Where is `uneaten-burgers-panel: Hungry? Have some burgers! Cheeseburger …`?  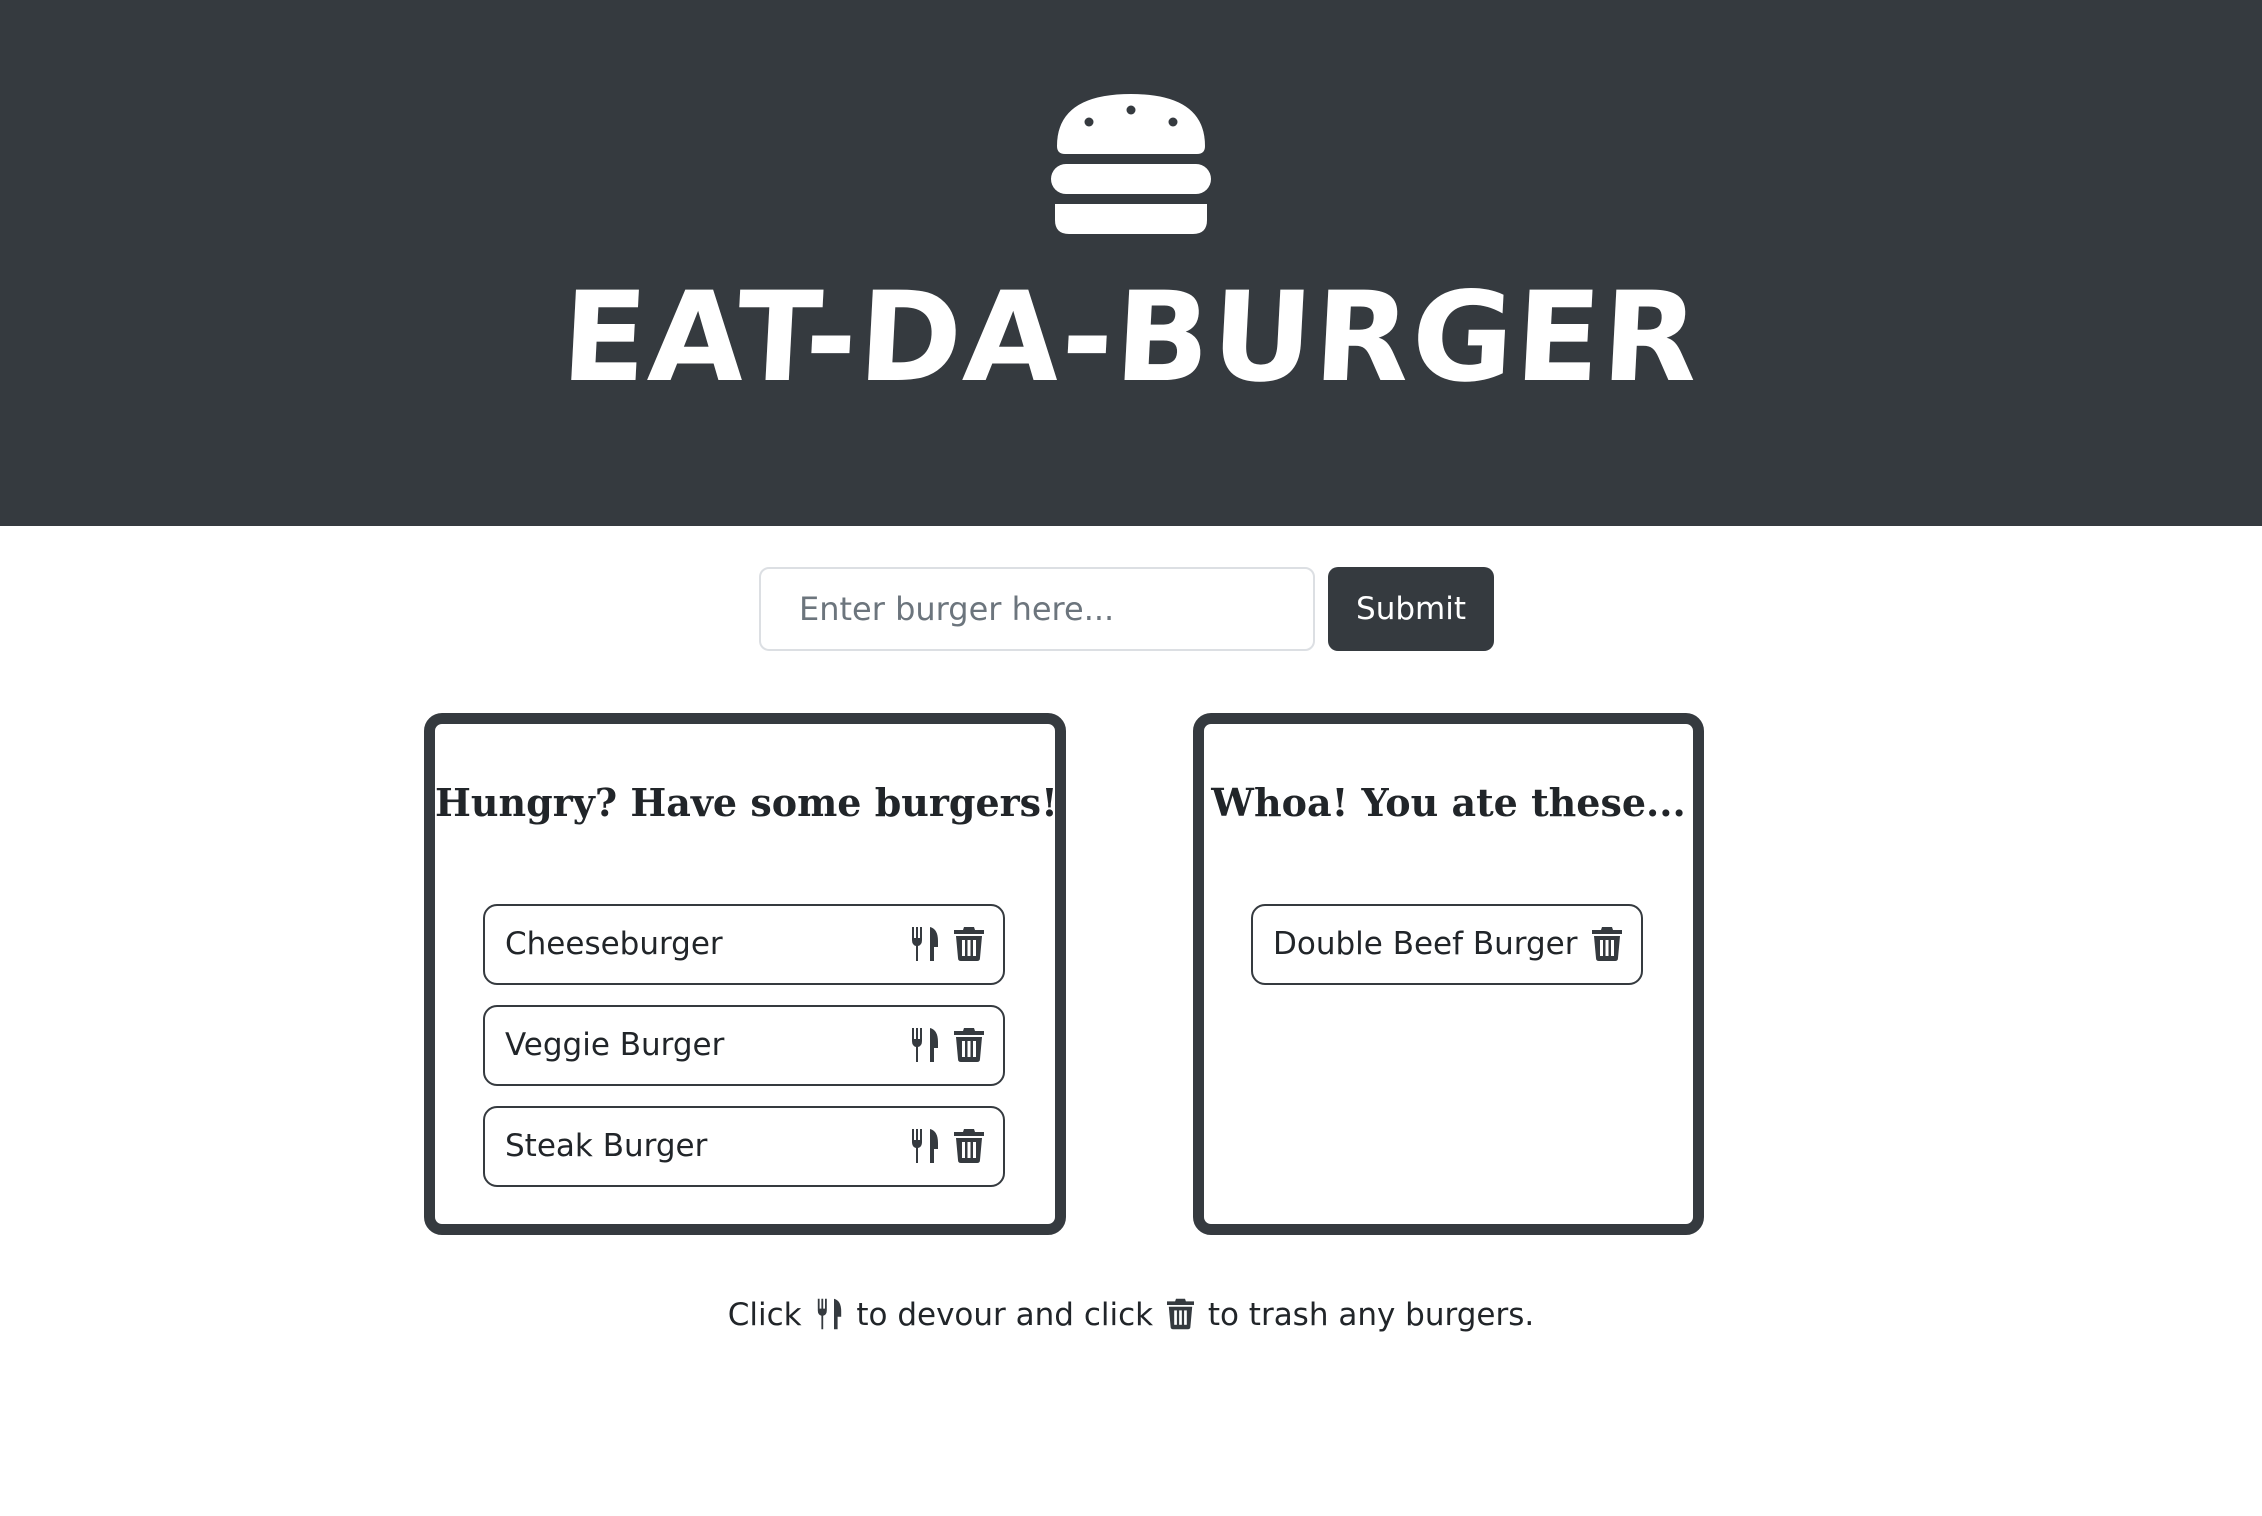
uneaten-burgers-panel: Hungry? Have some burgers! Cheeseburger … is located at coordinates (745, 974).